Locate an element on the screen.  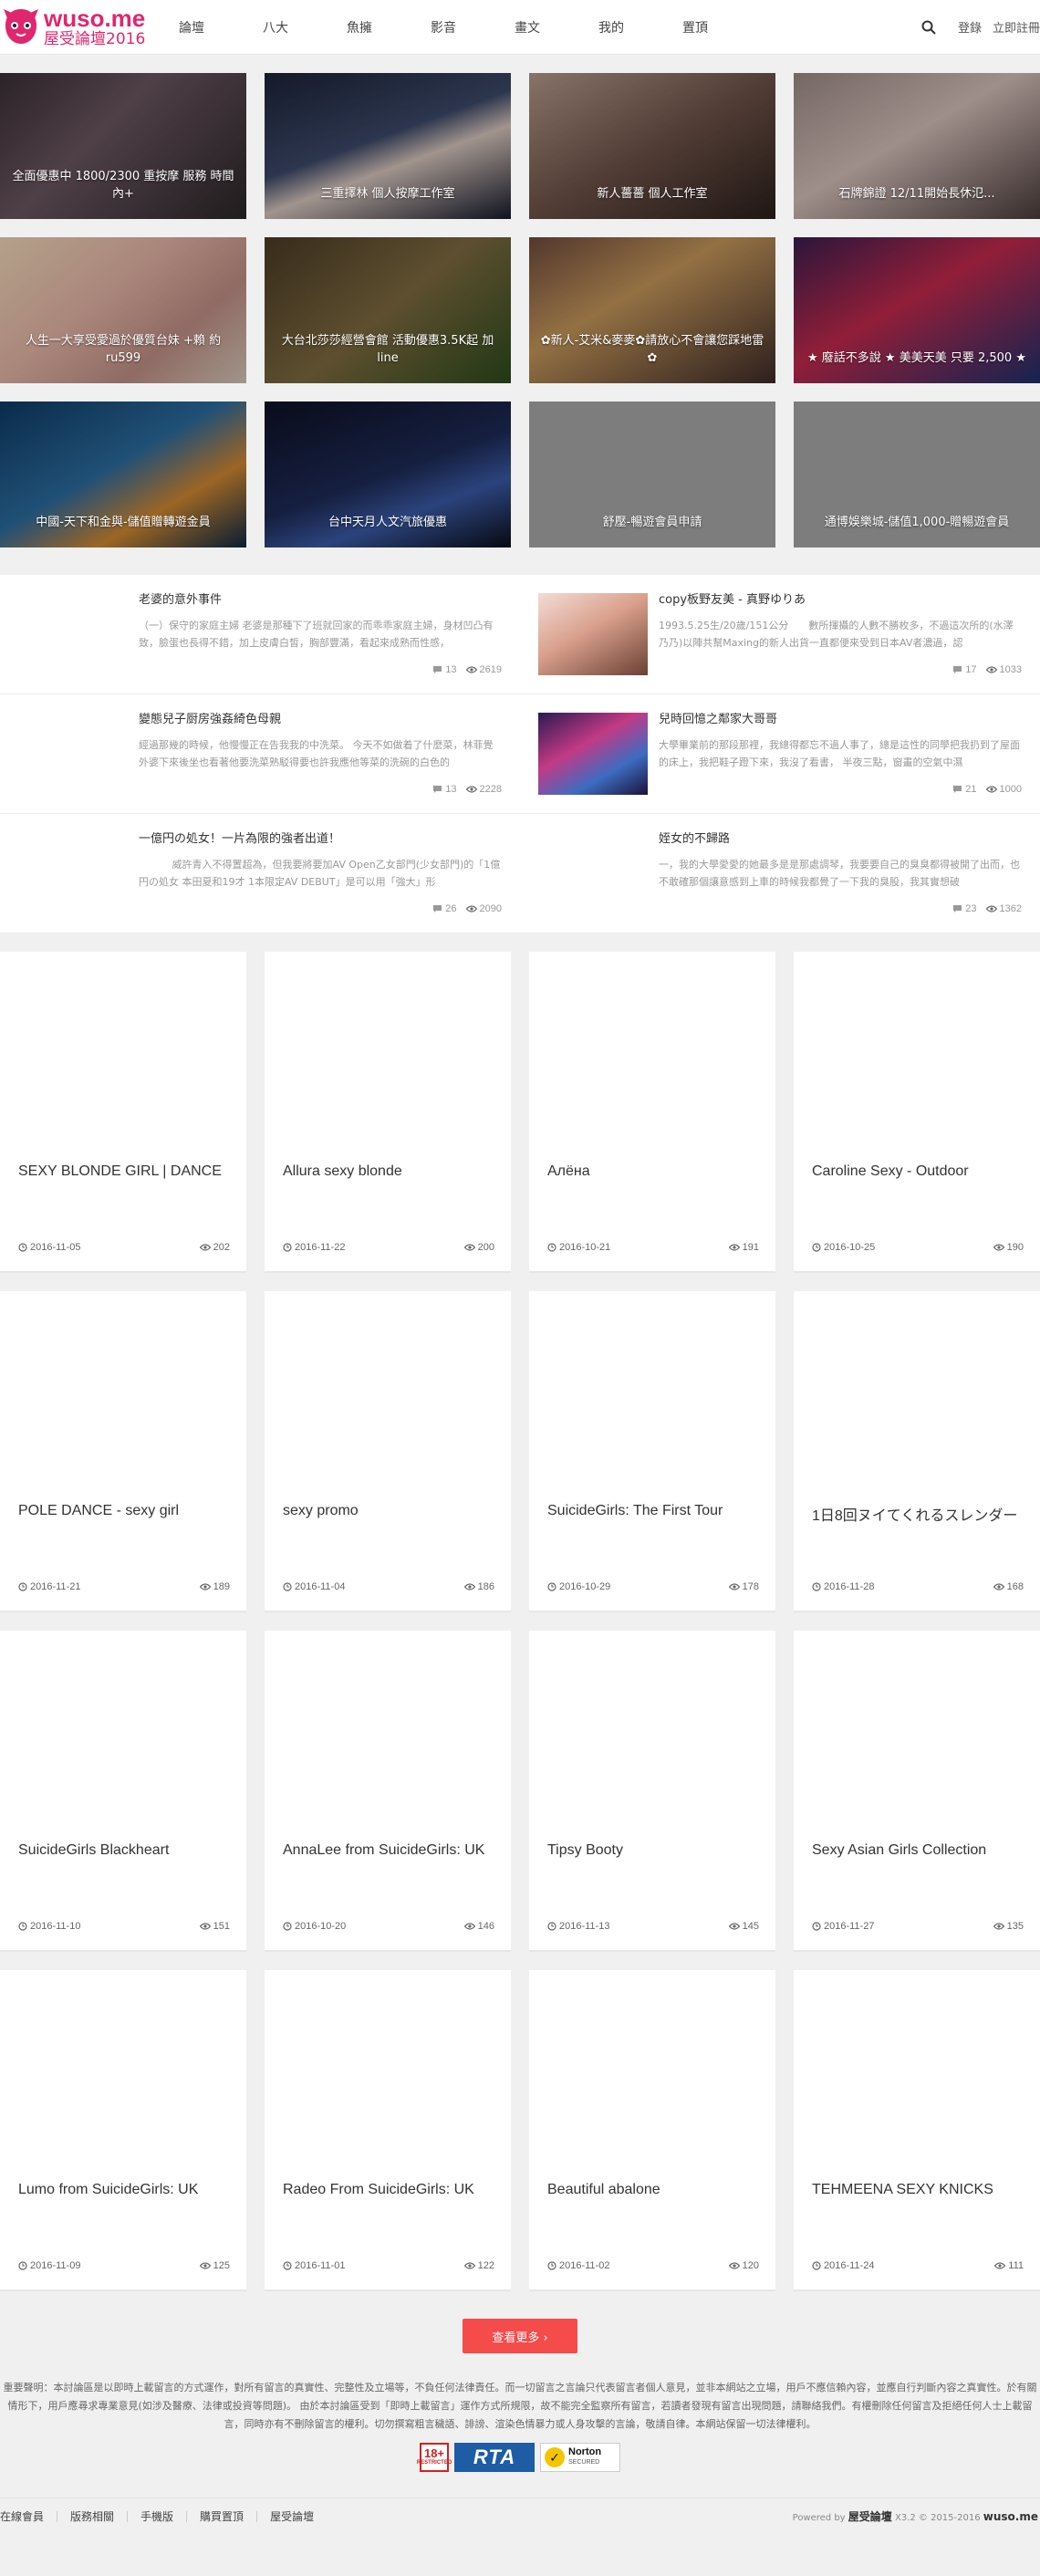
video-date-value: 2016-10-20 is located at coordinates (321, 1926).